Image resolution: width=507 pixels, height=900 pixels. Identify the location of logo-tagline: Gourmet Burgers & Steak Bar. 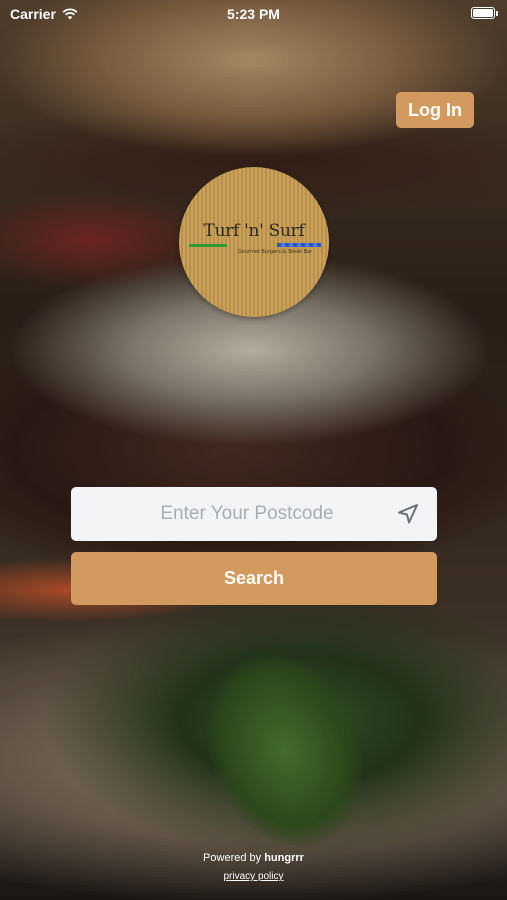
(275, 252).